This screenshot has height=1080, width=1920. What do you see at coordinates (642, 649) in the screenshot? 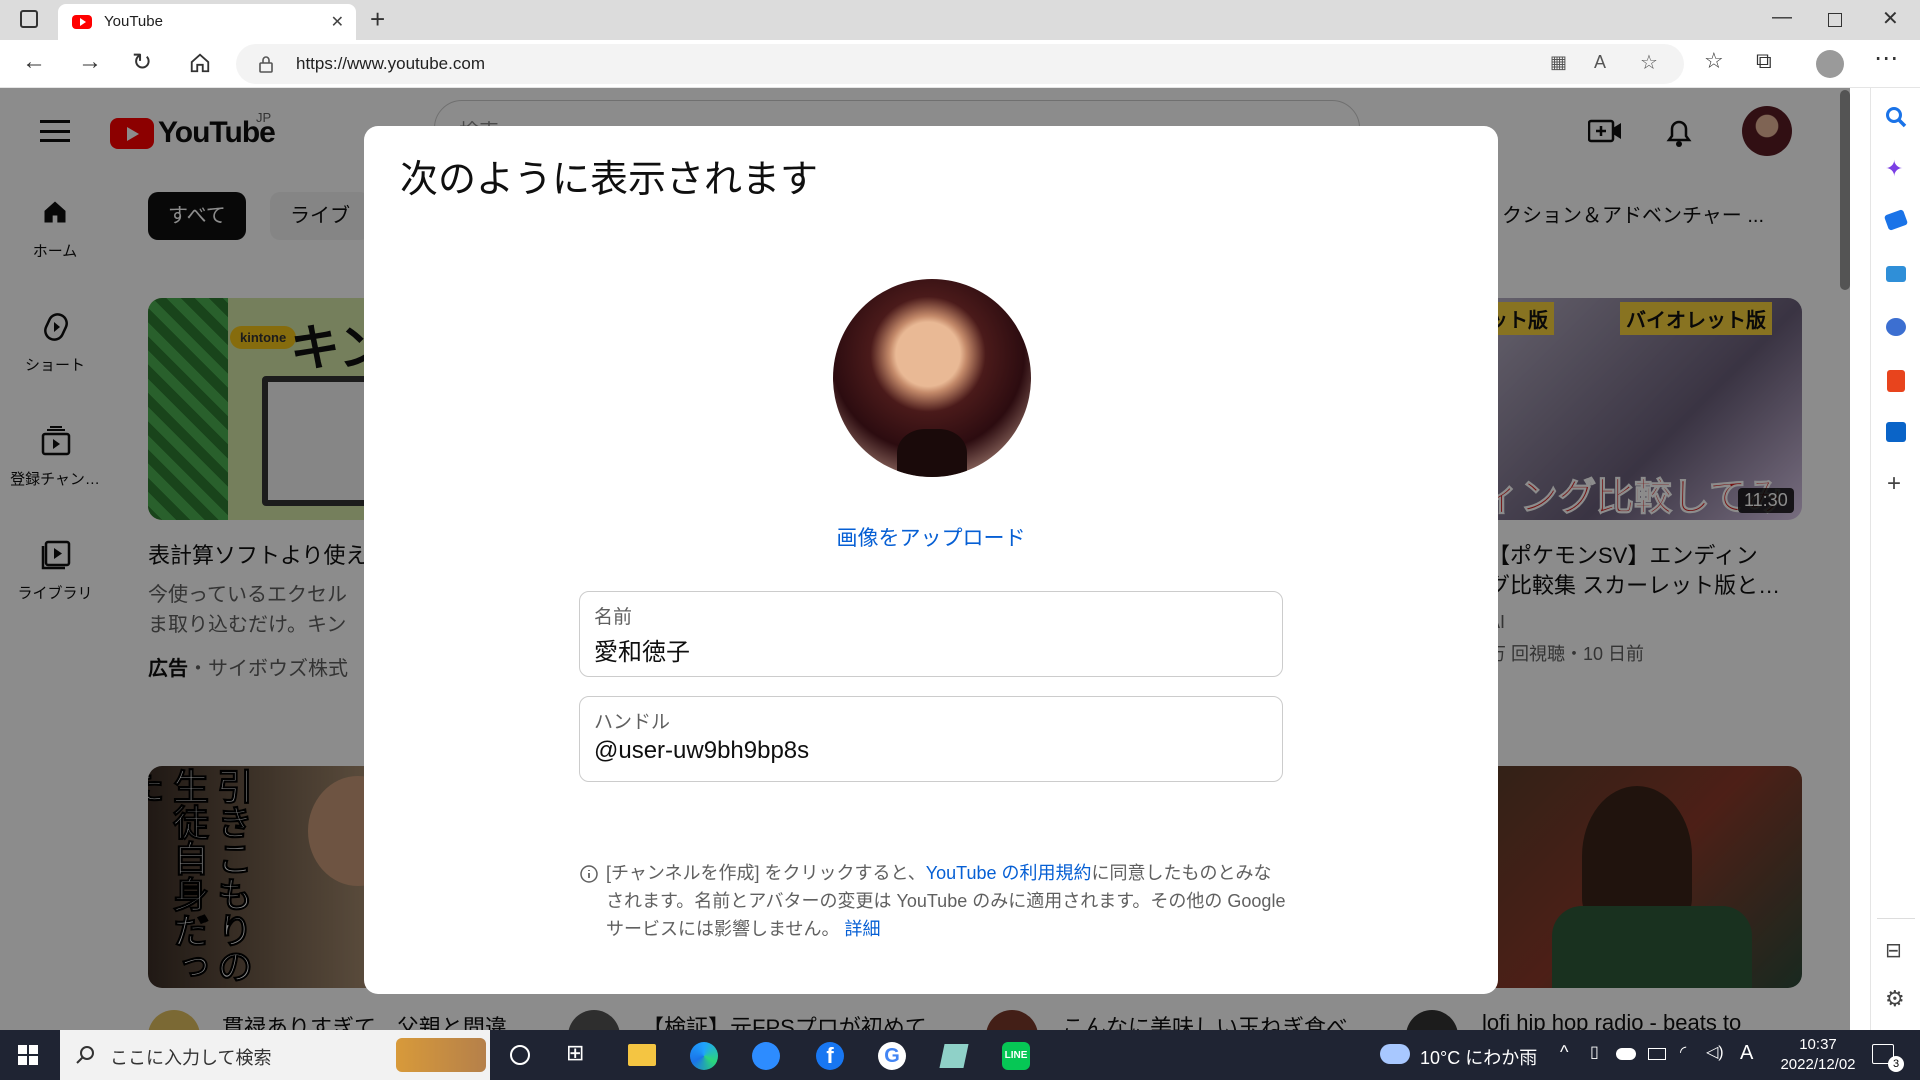
I see `name-input: 愛和徳子` at bounding box center [642, 649].